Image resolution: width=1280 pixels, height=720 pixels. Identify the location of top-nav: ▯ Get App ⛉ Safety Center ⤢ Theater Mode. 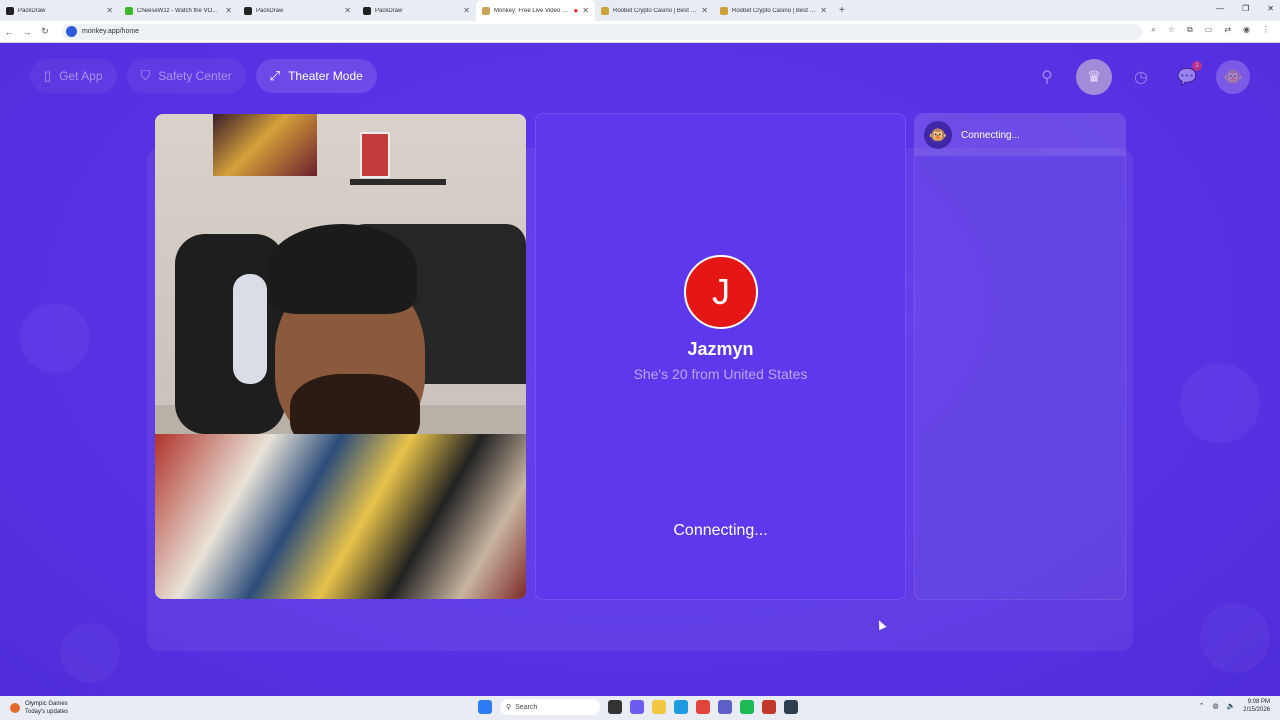
(203, 76).